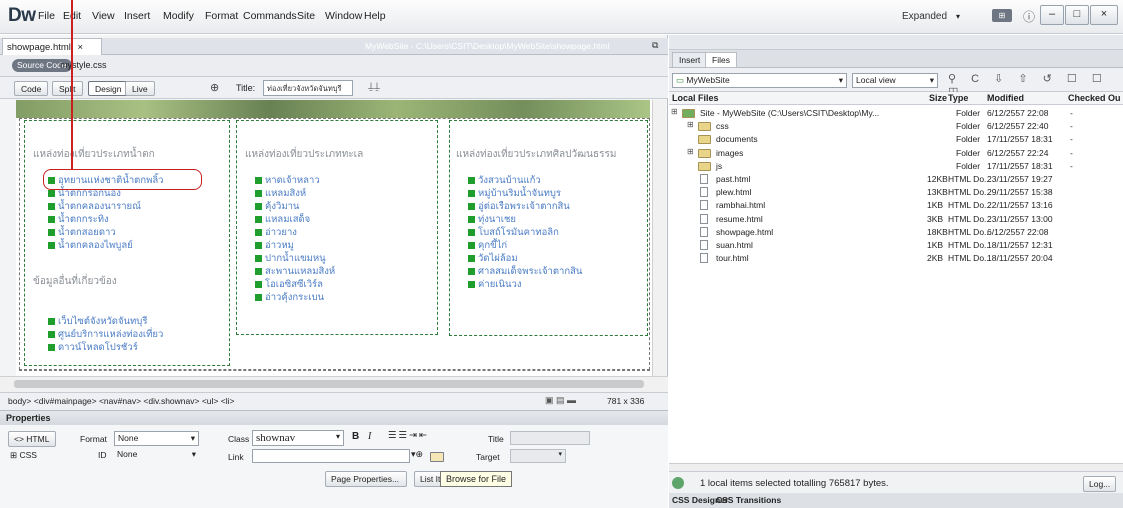 The width and height of the screenshot is (1123, 508). I want to click on list-item-link: สะพานแหลมสิงห์, so click(295, 271).